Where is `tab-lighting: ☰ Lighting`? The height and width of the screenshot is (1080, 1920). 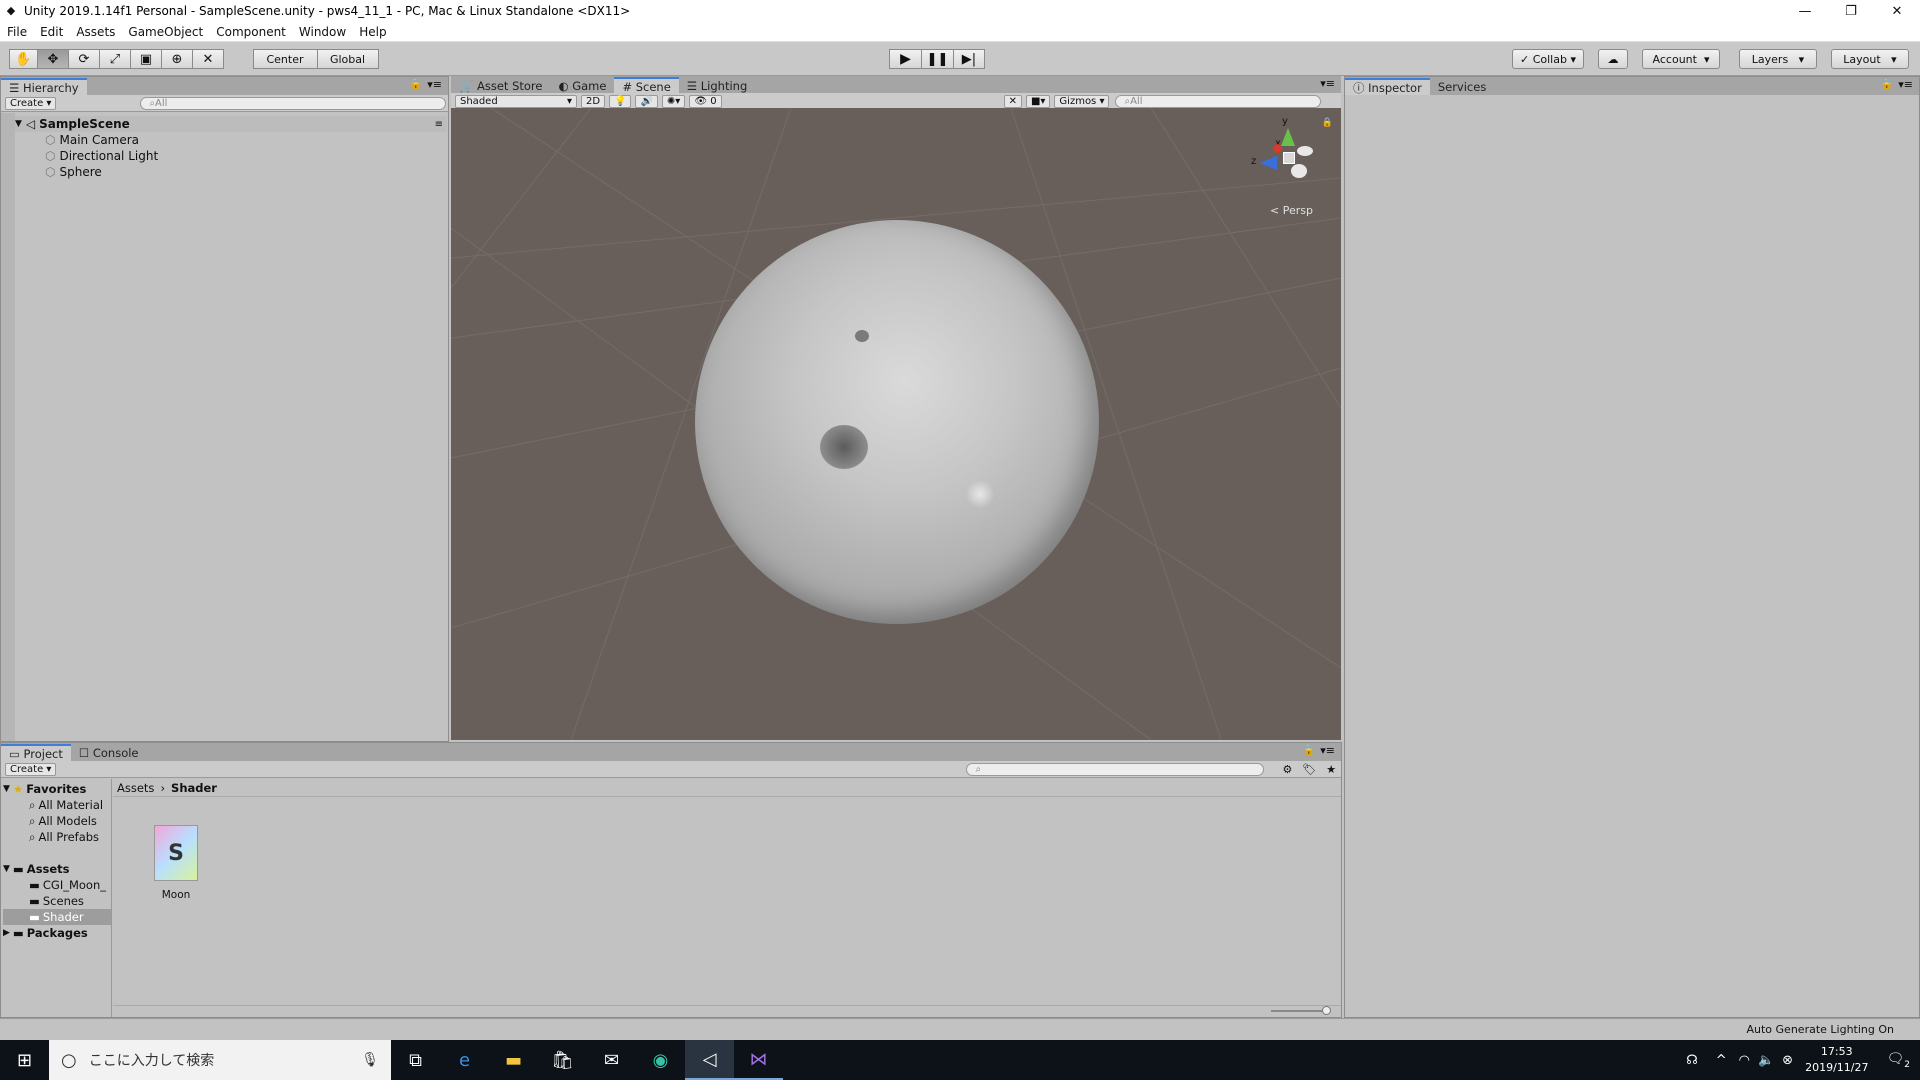 tab-lighting: ☰ Lighting is located at coordinates (717, 85).